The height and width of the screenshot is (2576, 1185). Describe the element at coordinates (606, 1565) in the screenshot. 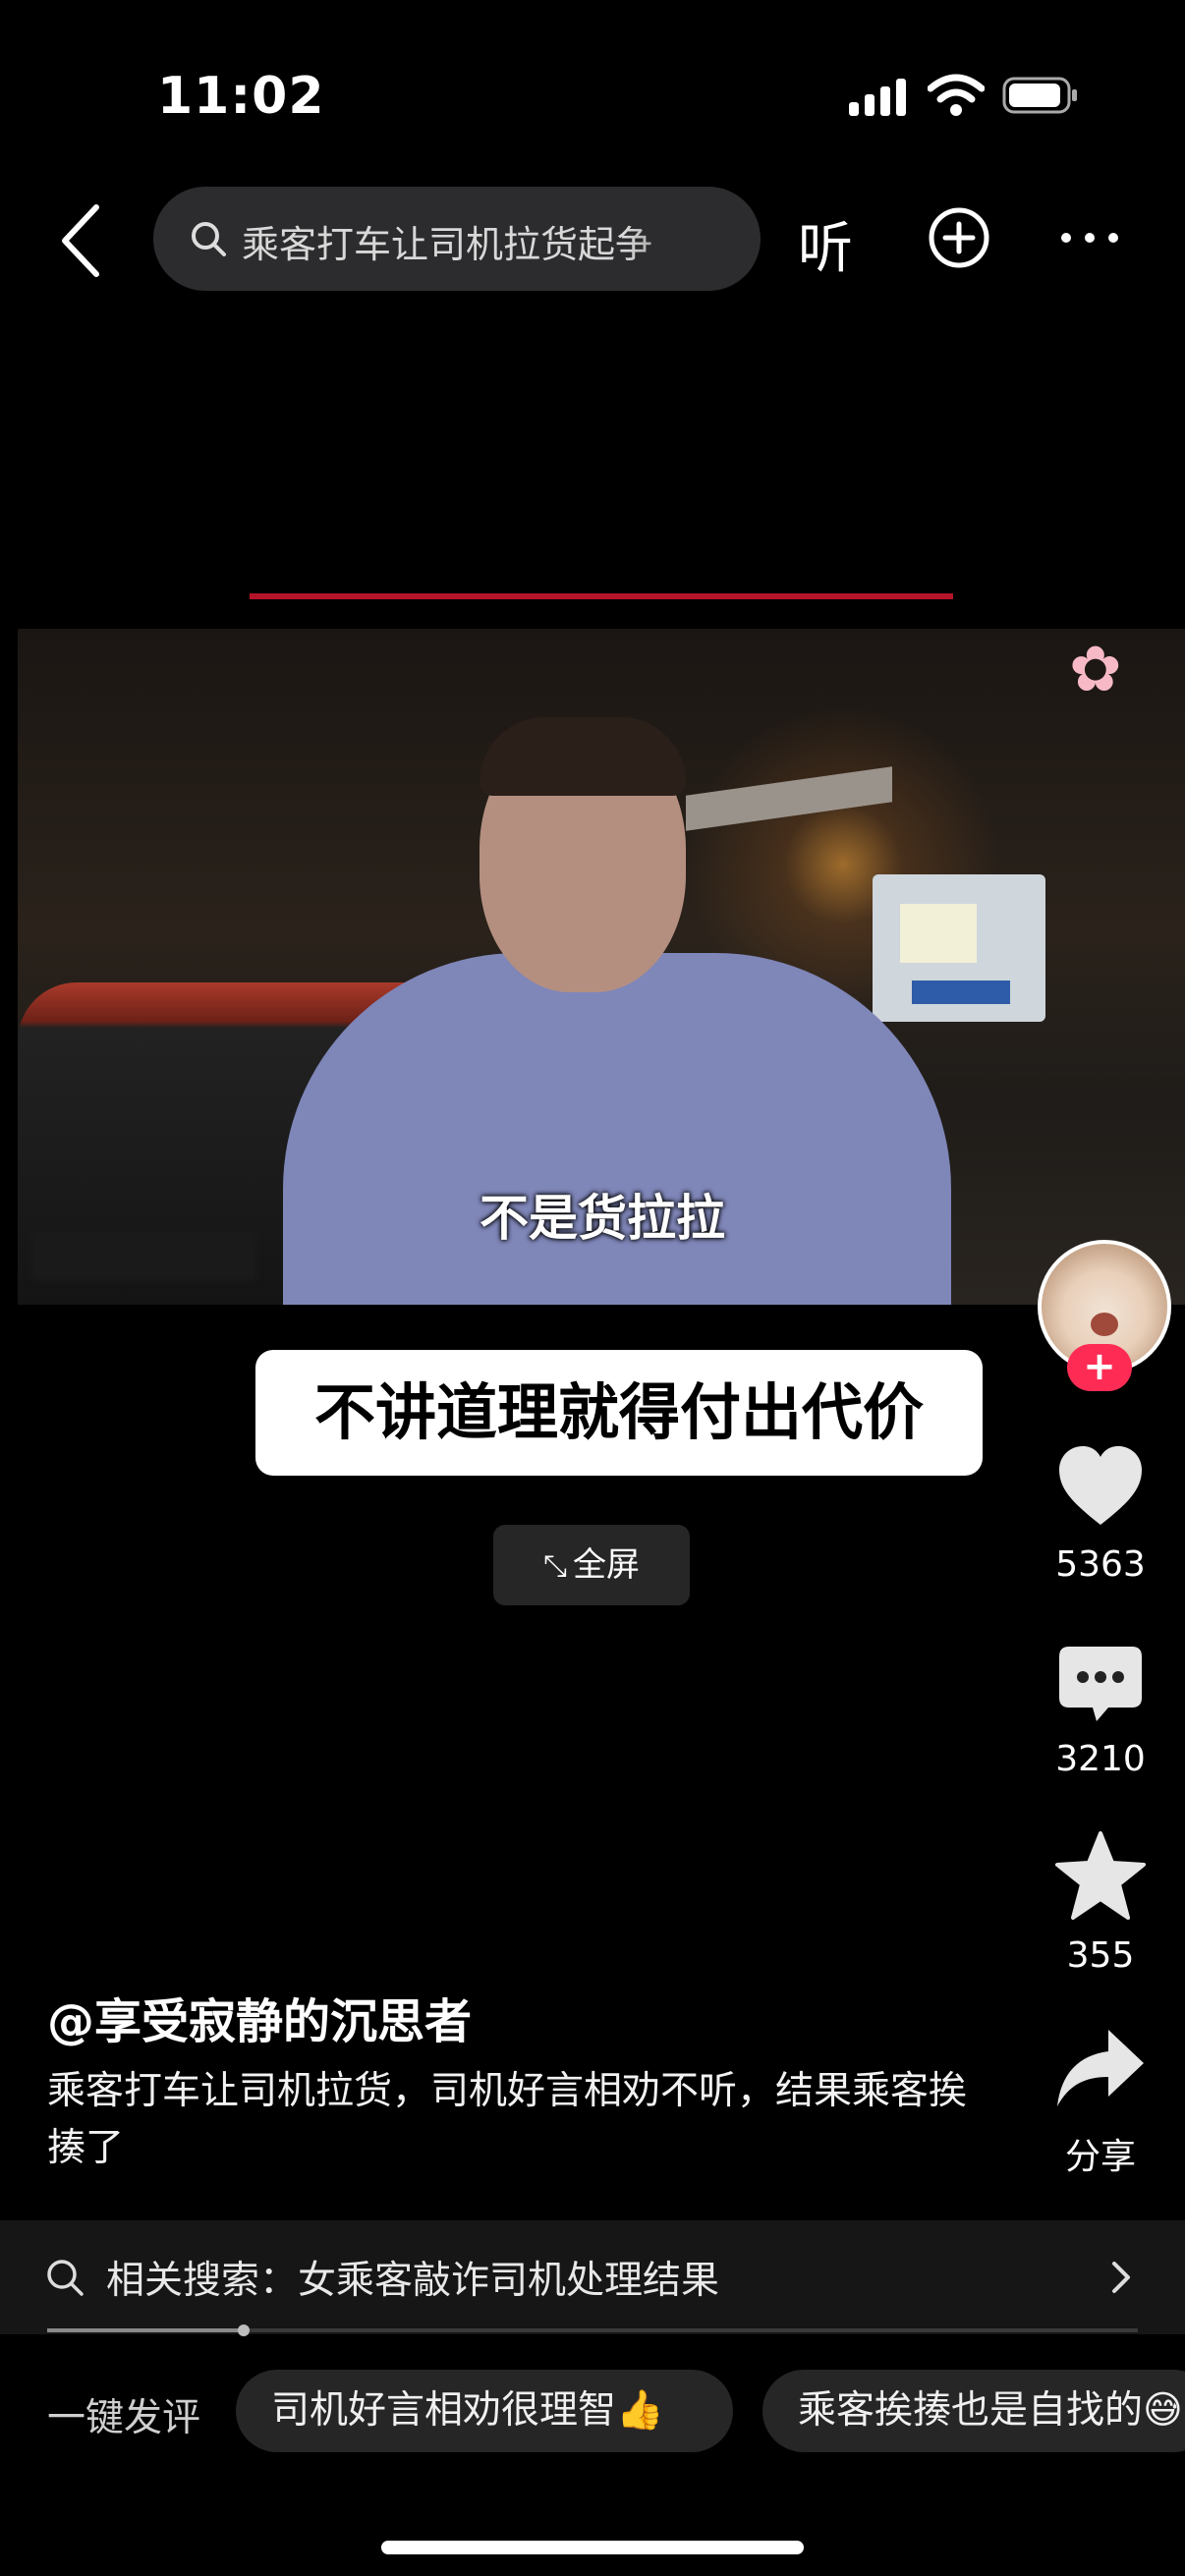

I see `fullscreen-label: 全屏` at that location.